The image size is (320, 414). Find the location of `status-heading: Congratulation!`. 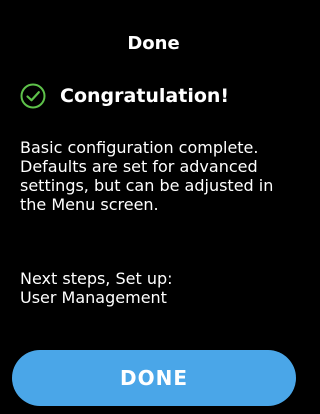

status-heading: Congratulation! is located at coordinates (145, 96).